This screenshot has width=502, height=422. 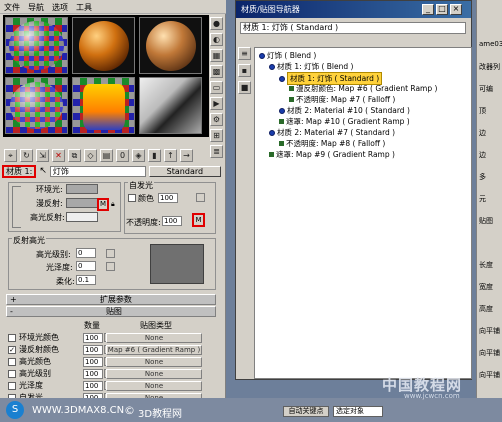 I want to click on tree-node: 材质 1: 灯饰 ( Blend ), so click(x=311, y=66).